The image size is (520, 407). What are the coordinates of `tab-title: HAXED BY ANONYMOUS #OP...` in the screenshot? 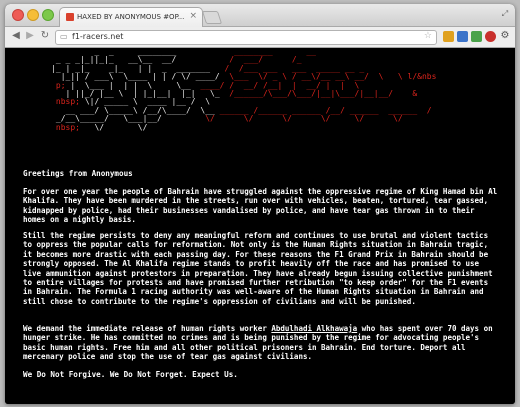 It's located at (131, 17).